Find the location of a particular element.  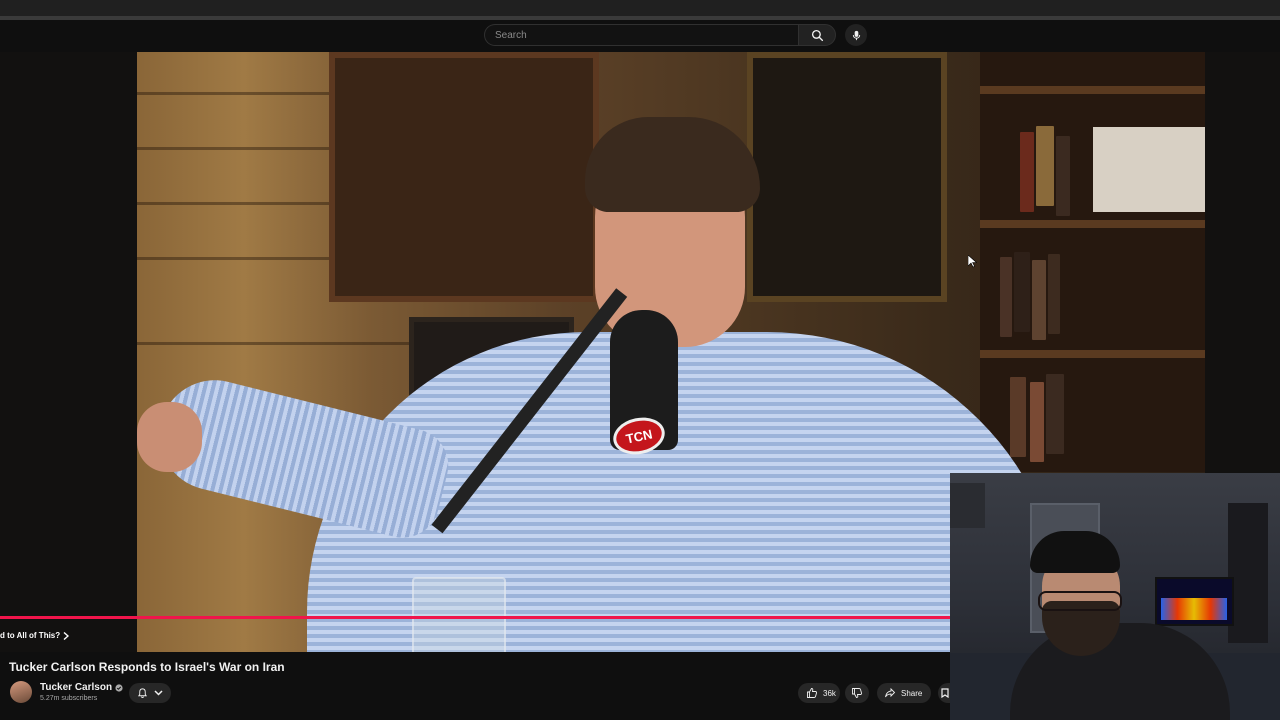

like-button: 36k is located at coordinates (819, 693).